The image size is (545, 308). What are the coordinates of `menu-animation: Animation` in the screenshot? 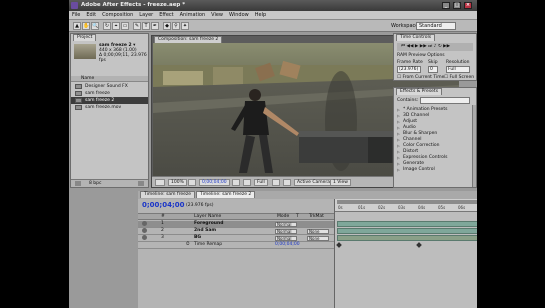 It's located at (193, 15).